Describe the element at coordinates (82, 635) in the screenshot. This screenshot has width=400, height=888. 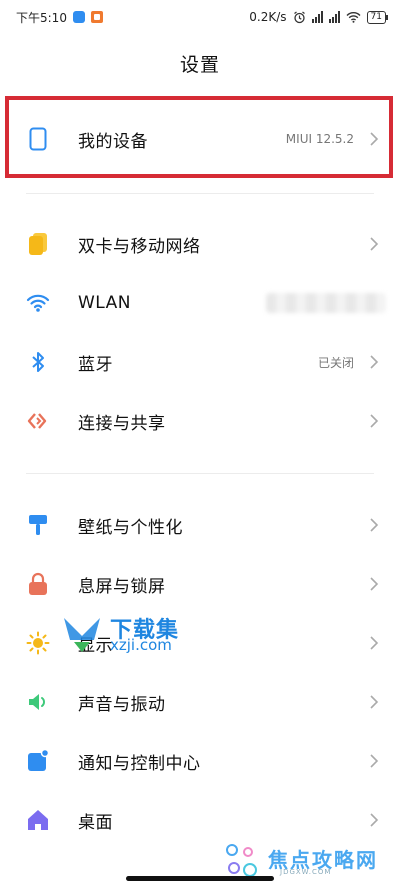
I see `watermark-logo-icon` at that location.